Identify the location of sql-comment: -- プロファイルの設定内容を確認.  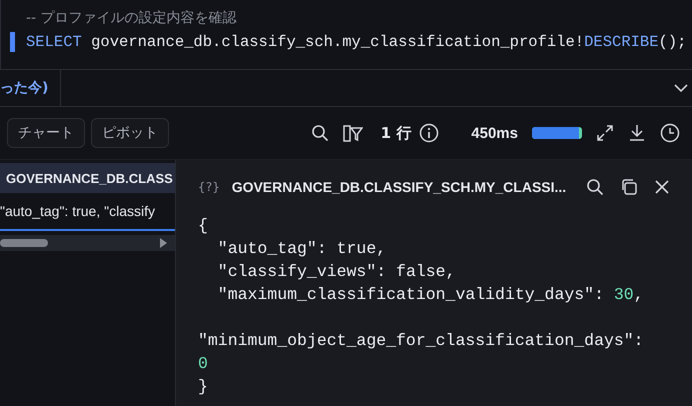
(131, 18).